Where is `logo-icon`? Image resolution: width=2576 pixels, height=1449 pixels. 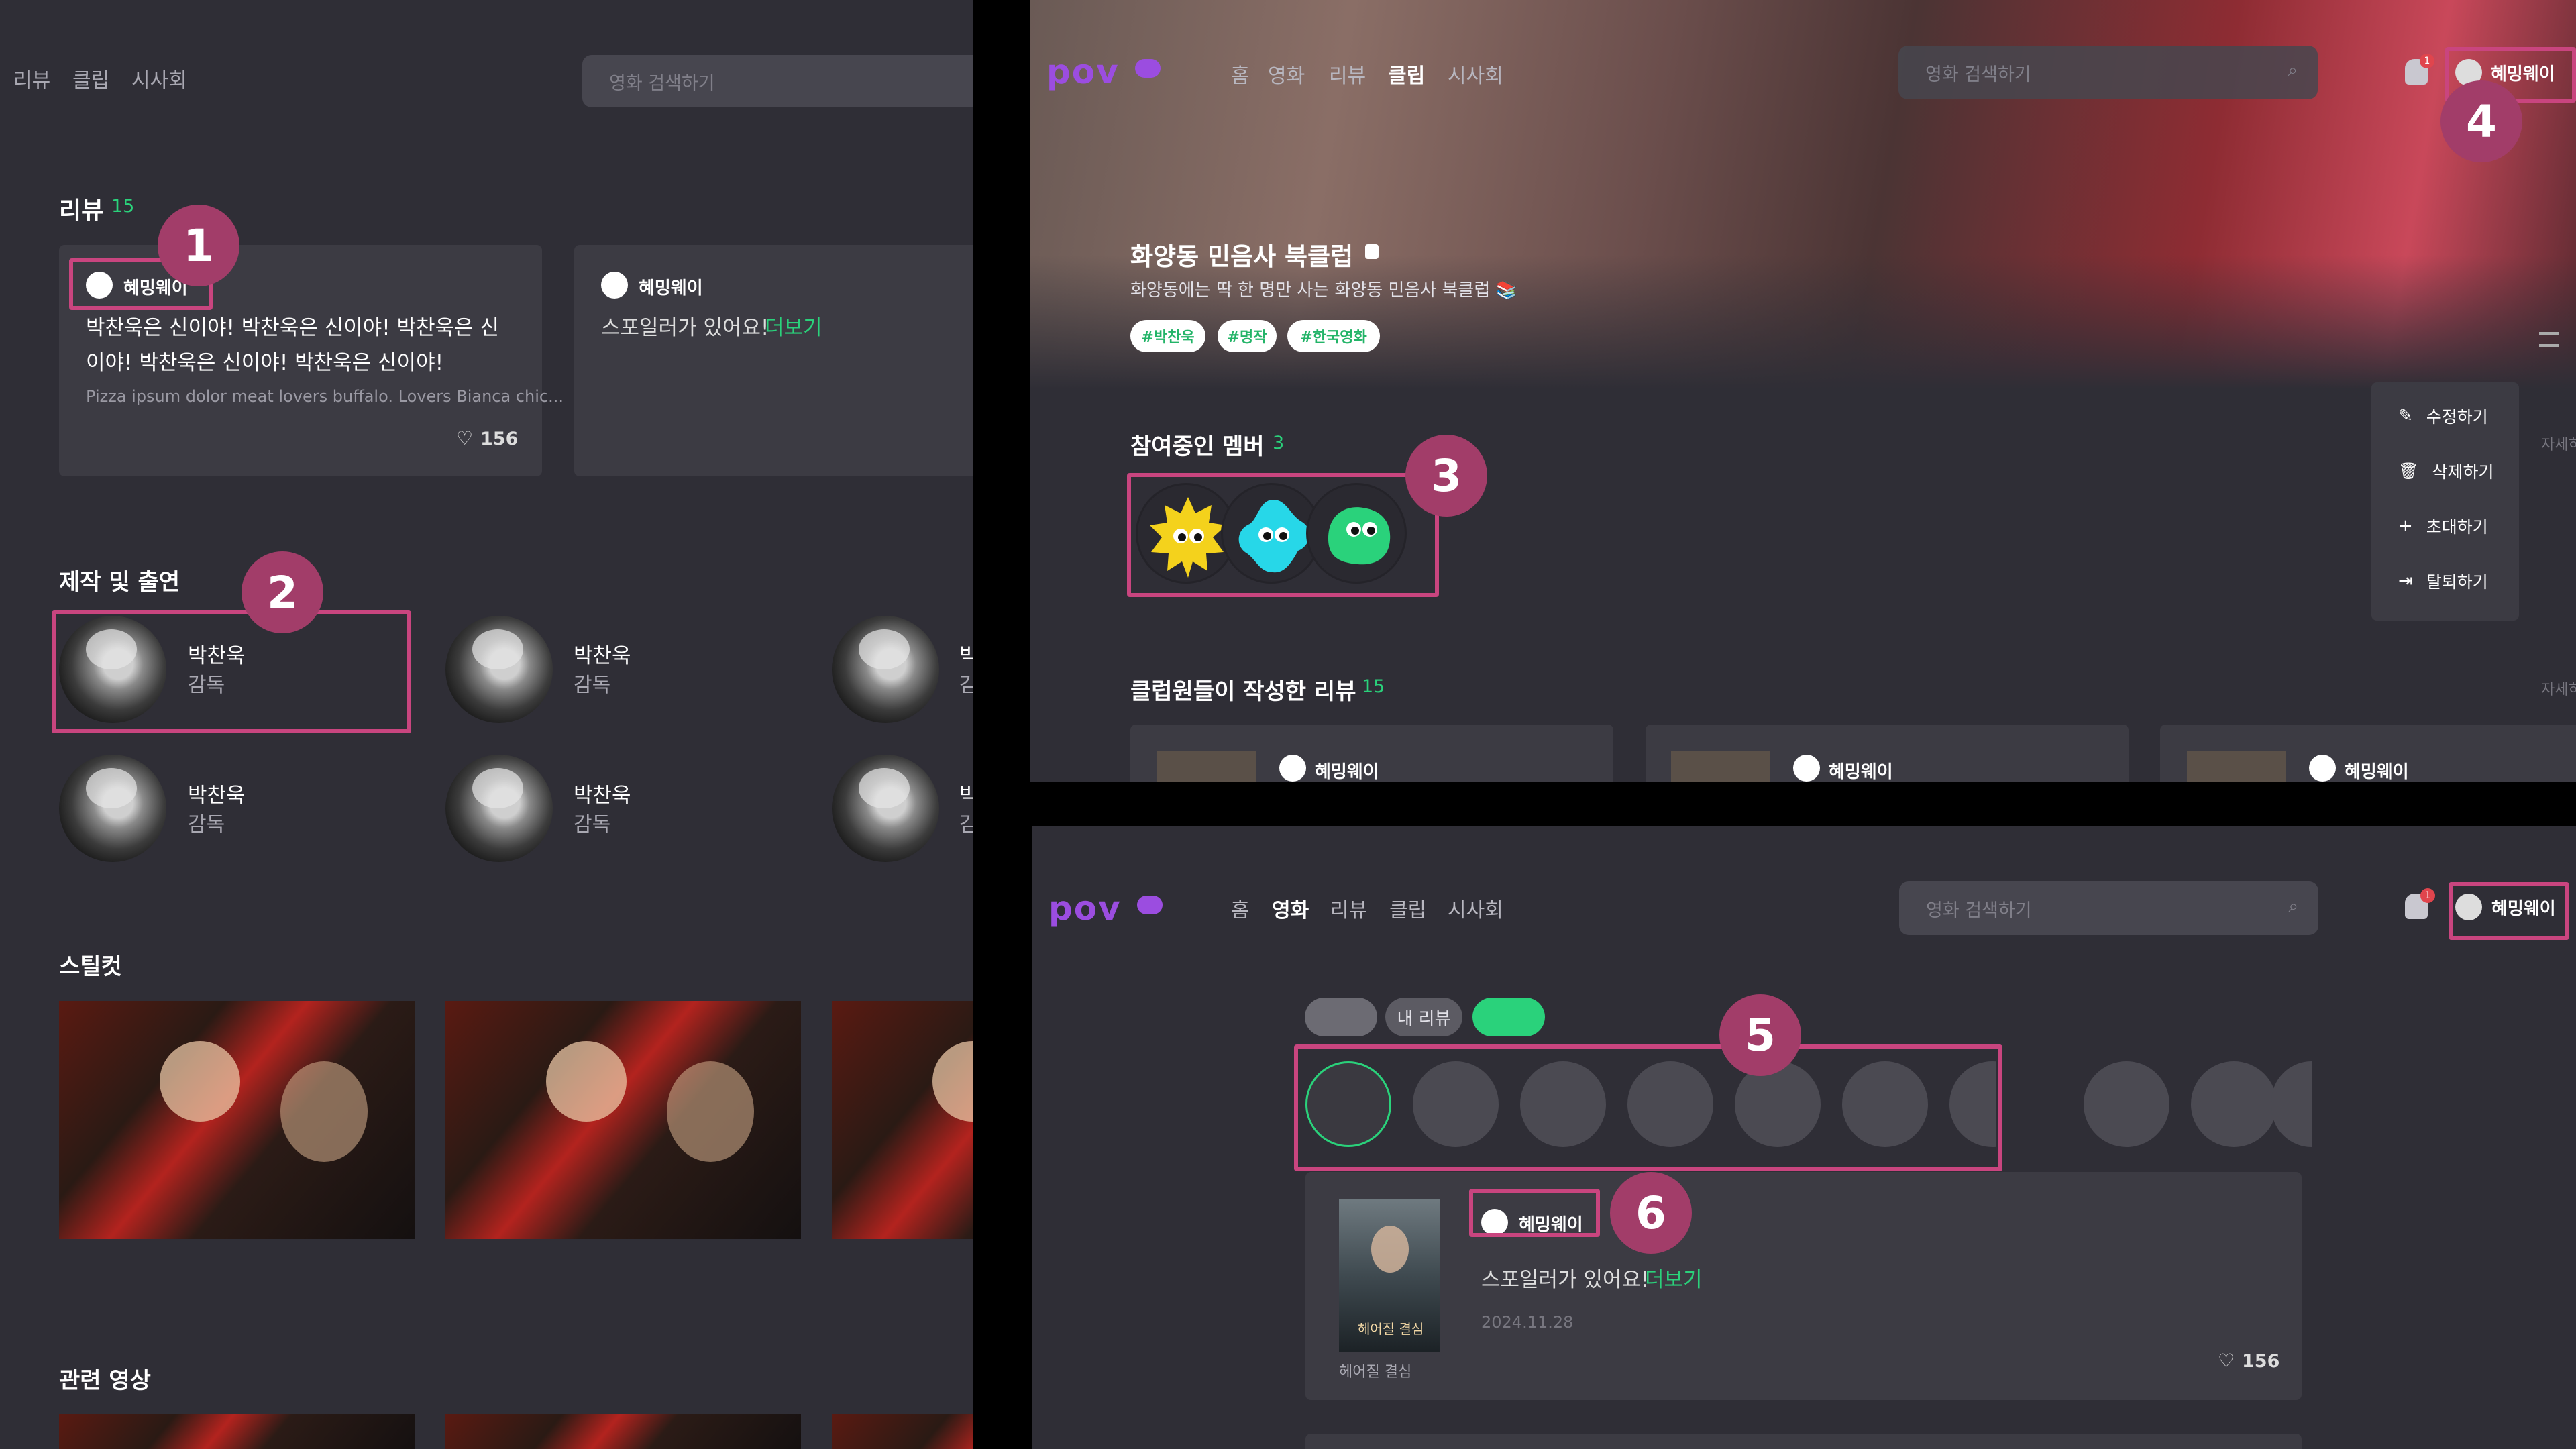 logo-icon is located at coordinates (1150, 905).